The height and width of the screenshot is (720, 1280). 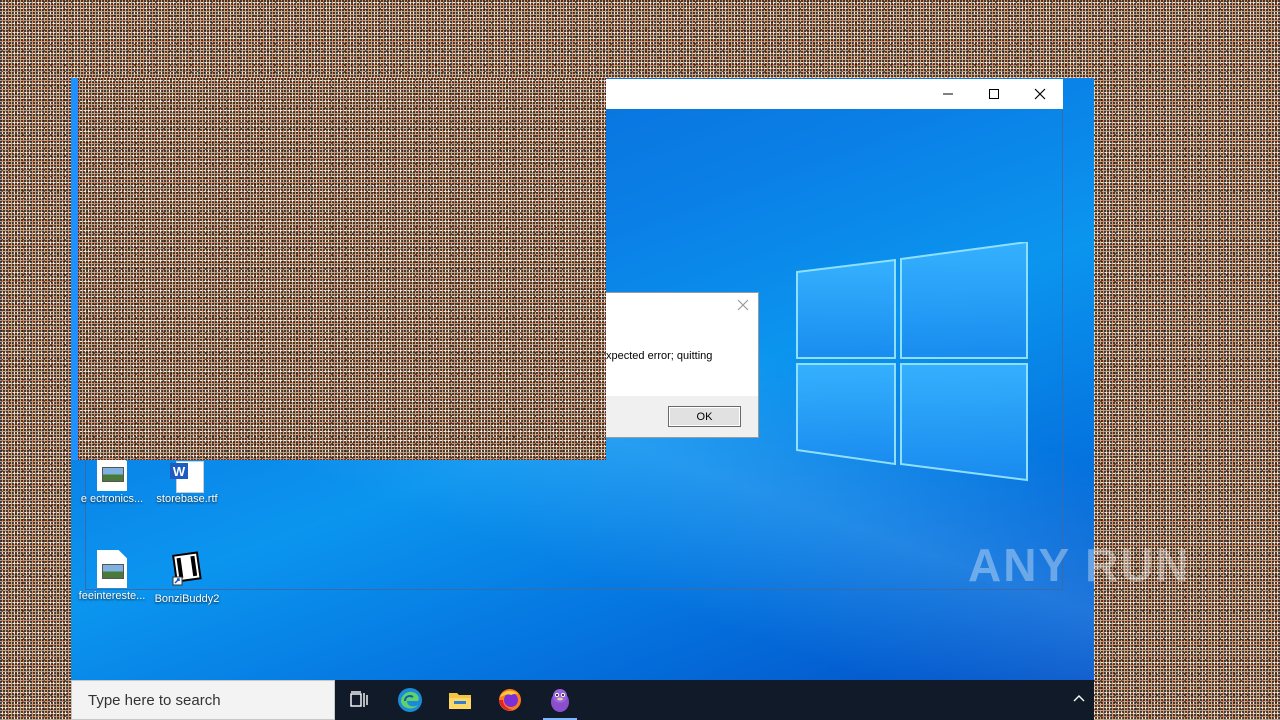 I want to click on folder-icon, so click(x=460, y=701).